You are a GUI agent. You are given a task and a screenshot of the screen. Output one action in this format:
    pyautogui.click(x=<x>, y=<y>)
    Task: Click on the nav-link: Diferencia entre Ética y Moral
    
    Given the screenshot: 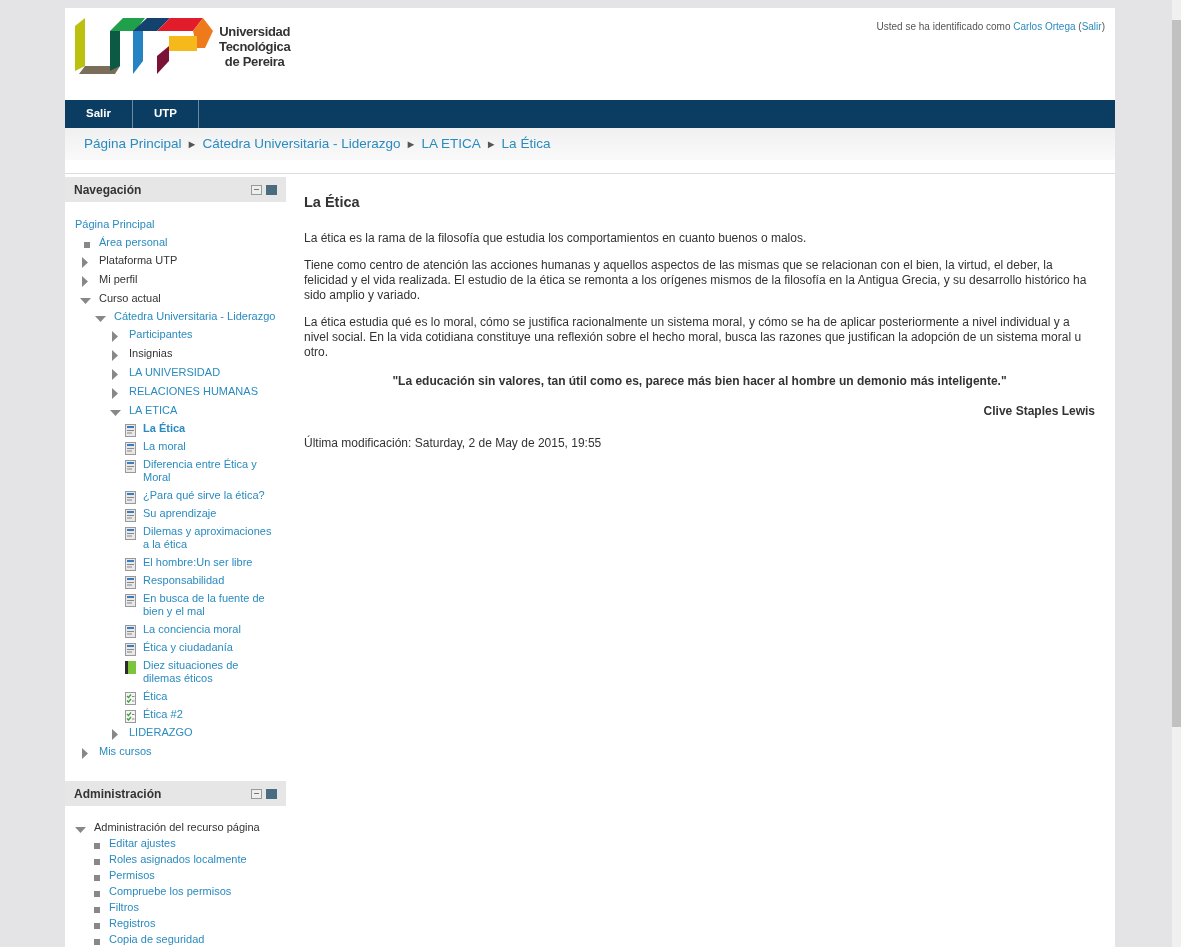 What is the action you would take?
    pyautogui.click(x=210, y=470)
    